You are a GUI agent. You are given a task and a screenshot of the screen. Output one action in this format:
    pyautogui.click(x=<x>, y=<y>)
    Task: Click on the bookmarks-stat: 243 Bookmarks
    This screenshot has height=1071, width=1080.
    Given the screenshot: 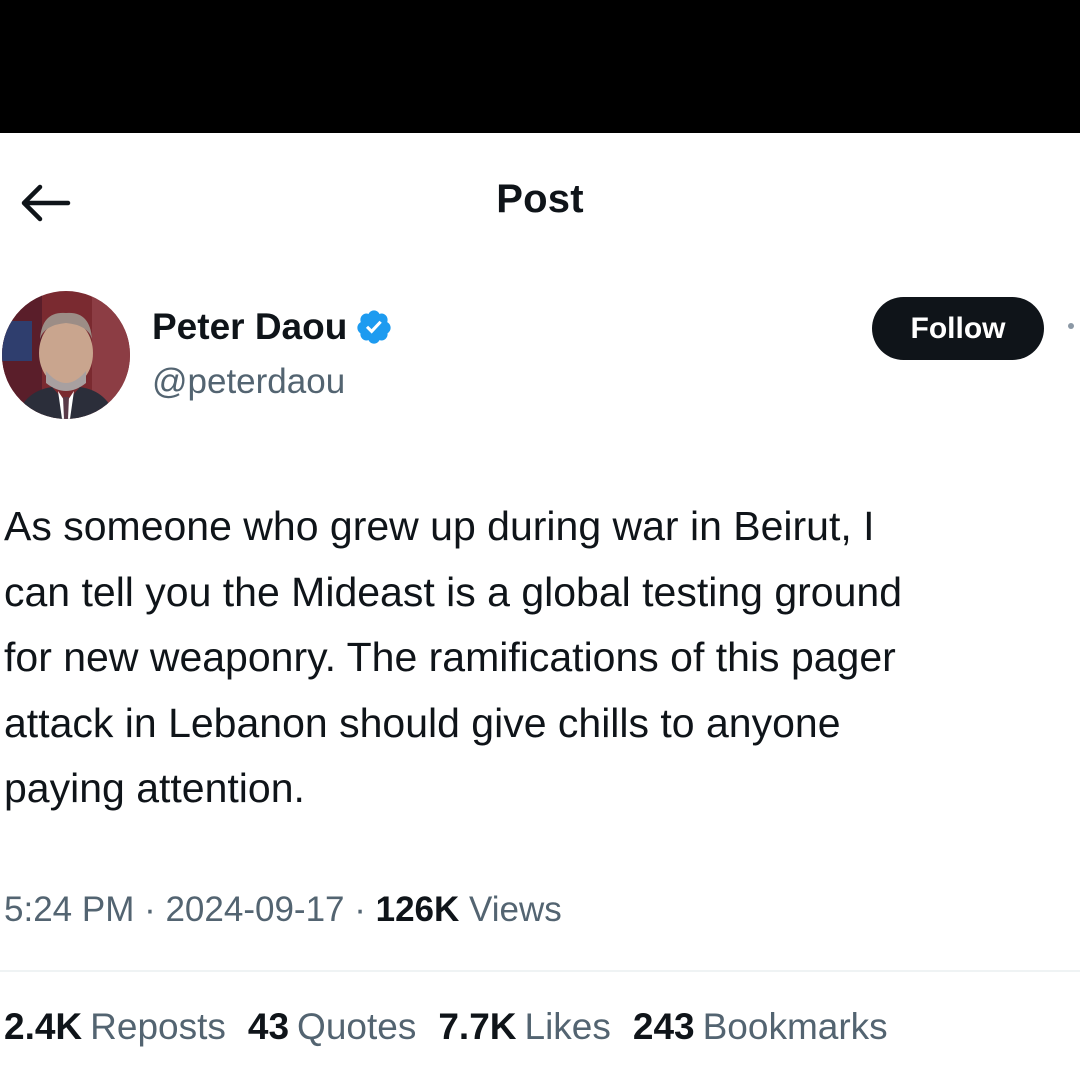 What is the action you would take?
    pyautogui.click(x=760, y=1027)
    